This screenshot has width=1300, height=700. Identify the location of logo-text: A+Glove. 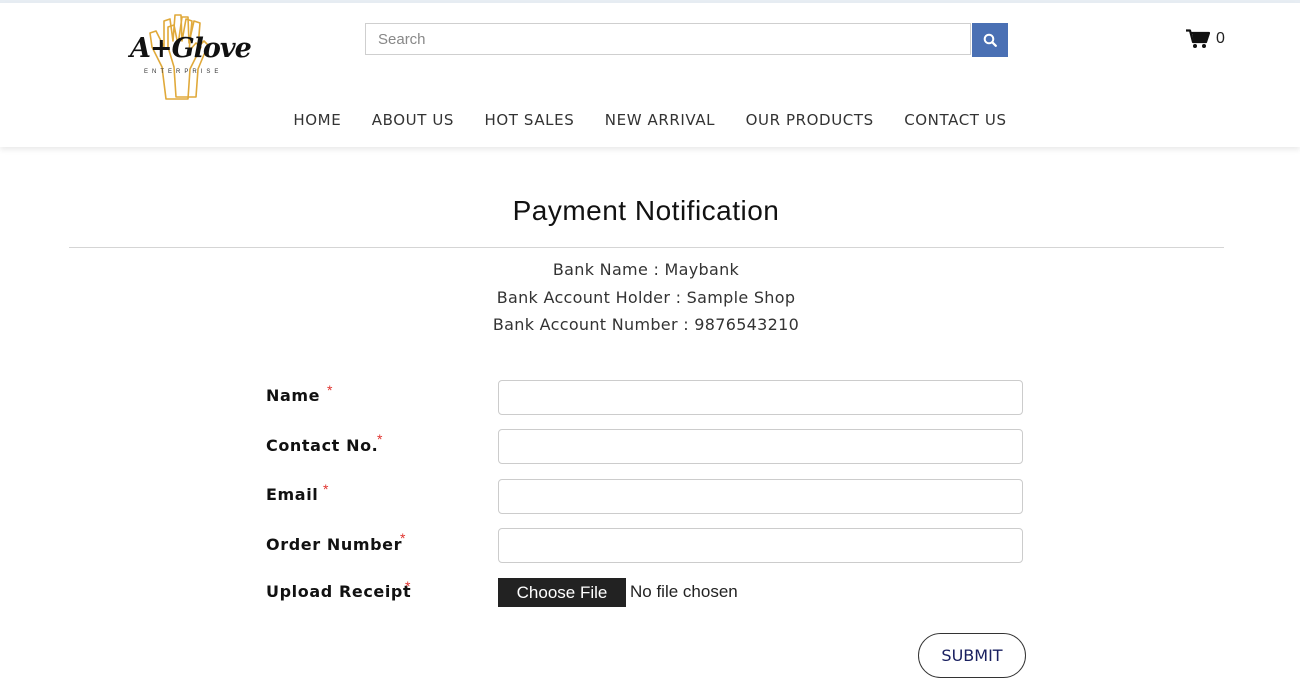
(191, 48).